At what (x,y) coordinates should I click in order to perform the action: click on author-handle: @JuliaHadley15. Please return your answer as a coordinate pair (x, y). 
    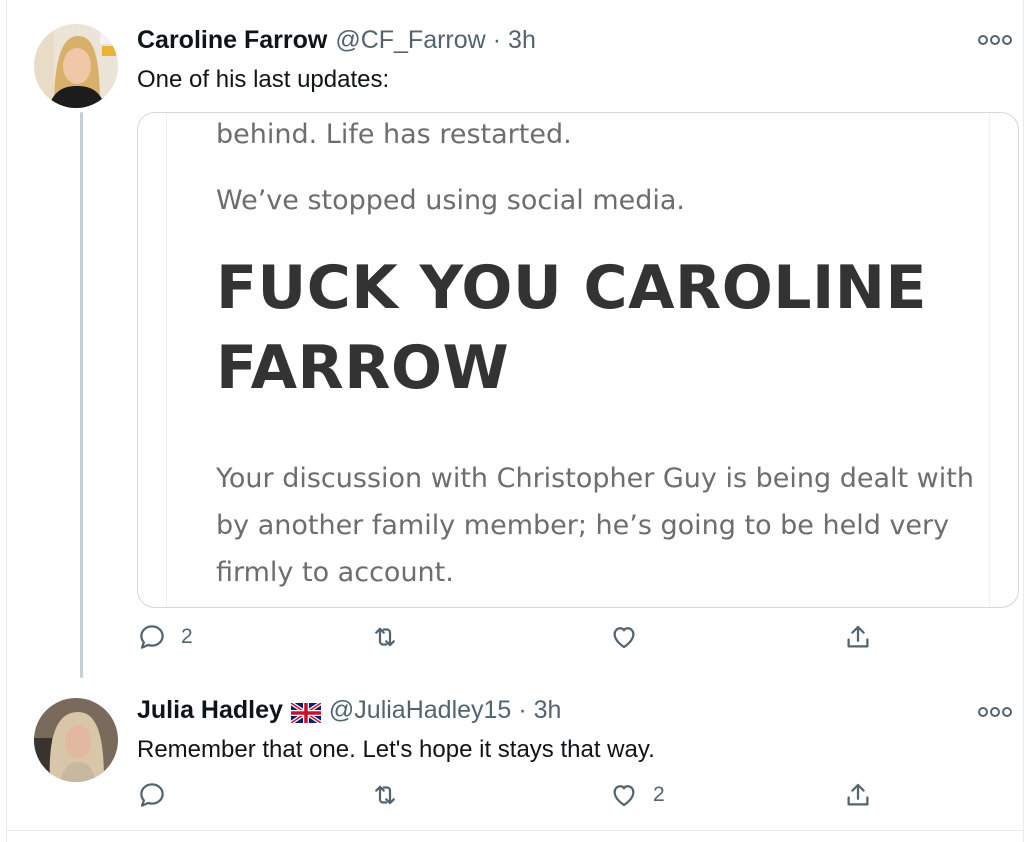
    Looking at the image, I should click on (420, 710).